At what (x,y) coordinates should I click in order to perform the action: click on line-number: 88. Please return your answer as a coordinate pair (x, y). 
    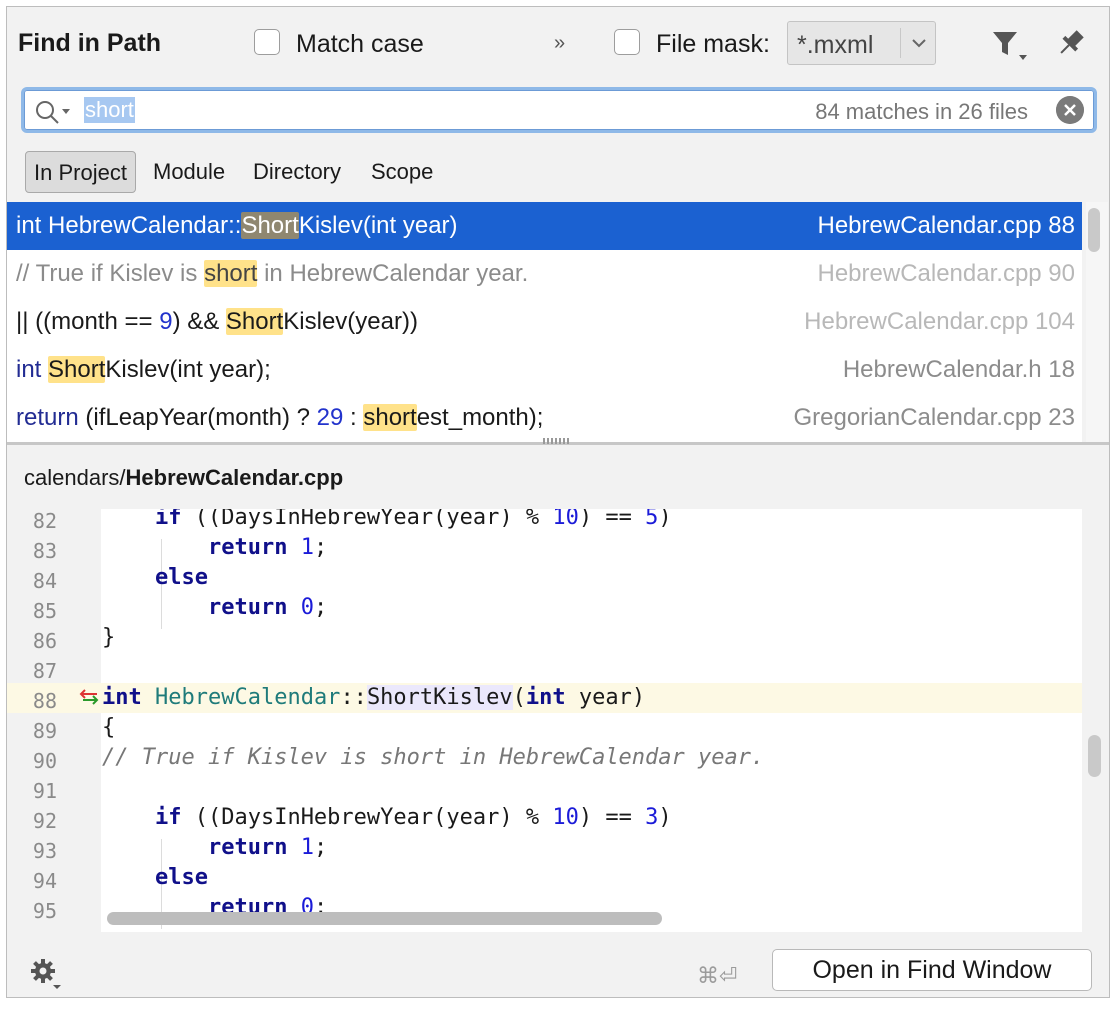
    Looking at the image, I should click on (44, 701).